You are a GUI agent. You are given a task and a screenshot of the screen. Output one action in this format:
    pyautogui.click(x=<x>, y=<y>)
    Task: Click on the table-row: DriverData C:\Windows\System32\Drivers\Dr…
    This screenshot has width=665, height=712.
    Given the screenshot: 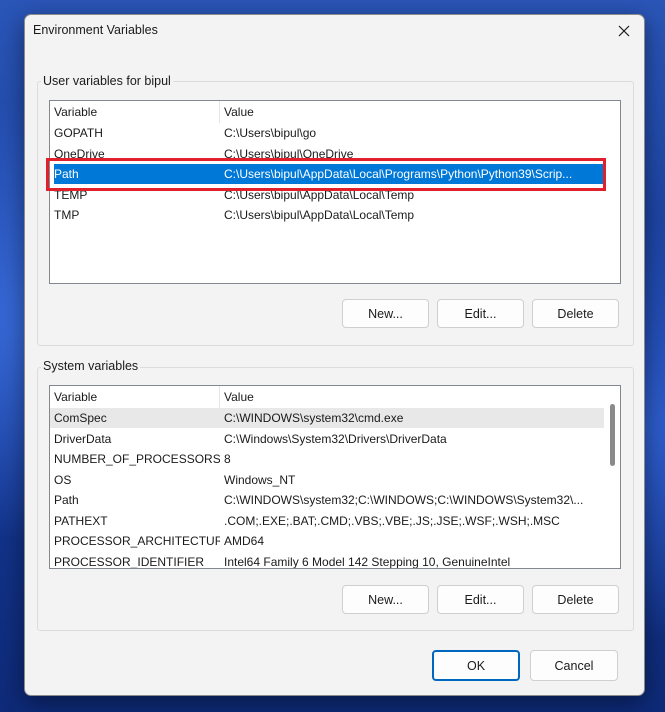 What is the action you would take?
    pyautogui.click(x=328, y=439)
    